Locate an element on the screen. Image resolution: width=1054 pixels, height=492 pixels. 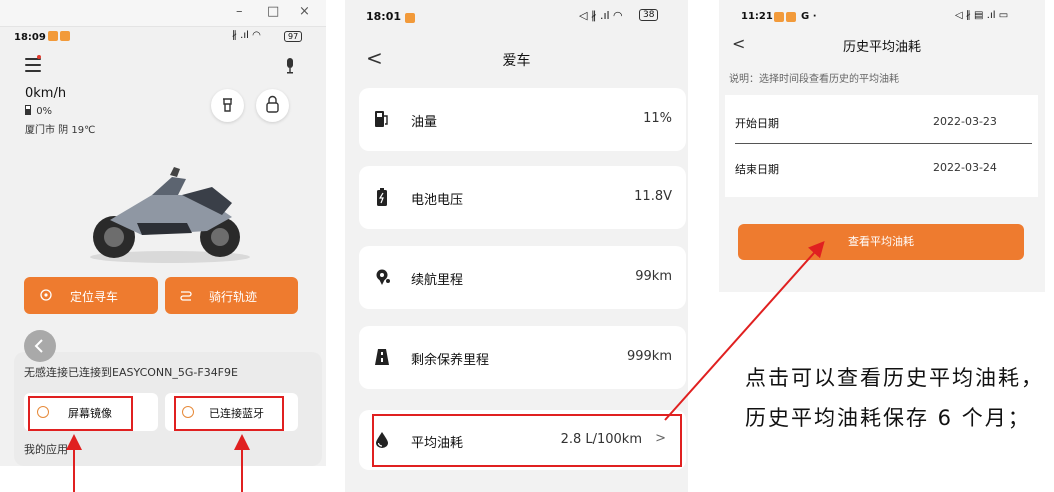
ride-track-label: 骑行轨迹 is located at coordinates (233, 297).